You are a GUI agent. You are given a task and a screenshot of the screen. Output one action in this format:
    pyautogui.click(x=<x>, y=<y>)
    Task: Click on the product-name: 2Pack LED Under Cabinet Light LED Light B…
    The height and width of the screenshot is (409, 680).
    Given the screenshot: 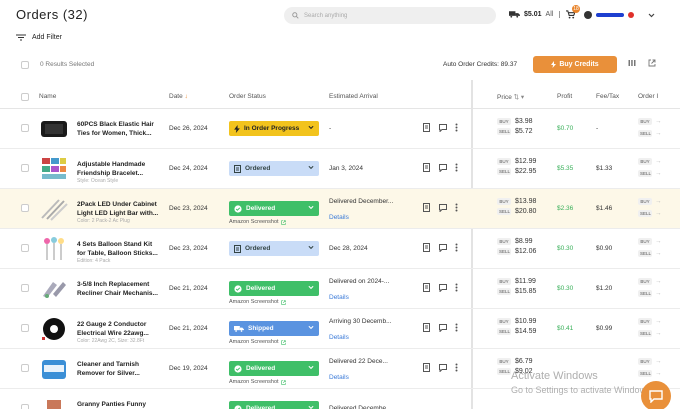 What is the action you would take?
    pyautogui.click(x=120, y=209)
    